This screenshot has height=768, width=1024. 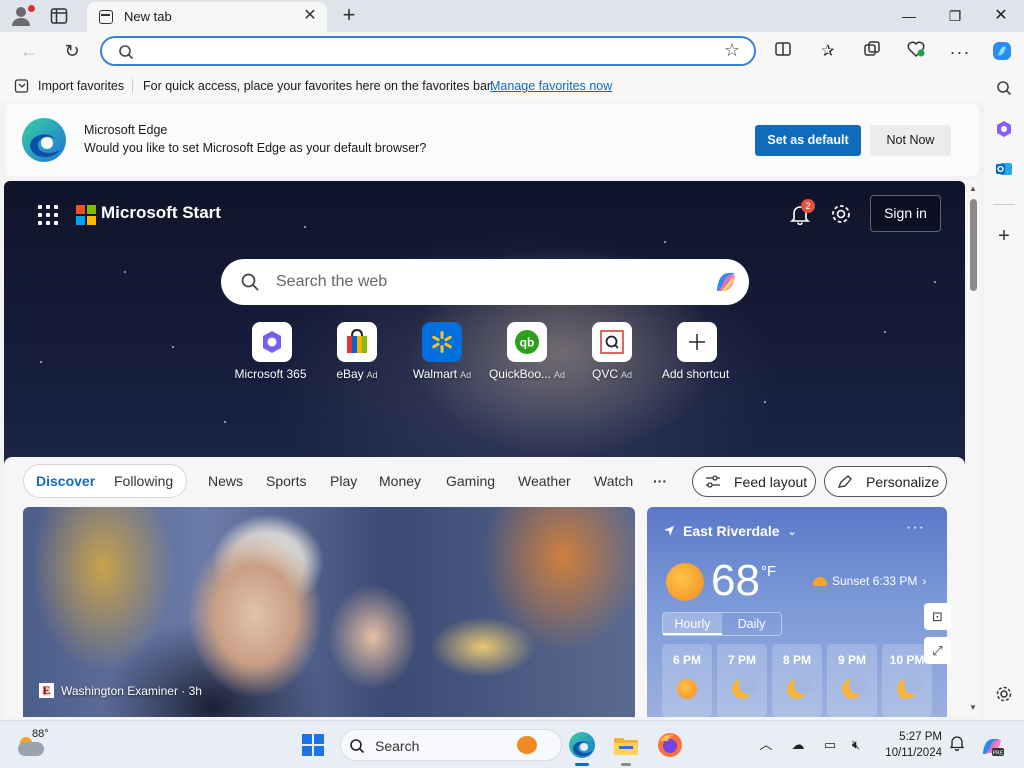 I want to click on address-bar: ☆, so click(x=428, y=51).